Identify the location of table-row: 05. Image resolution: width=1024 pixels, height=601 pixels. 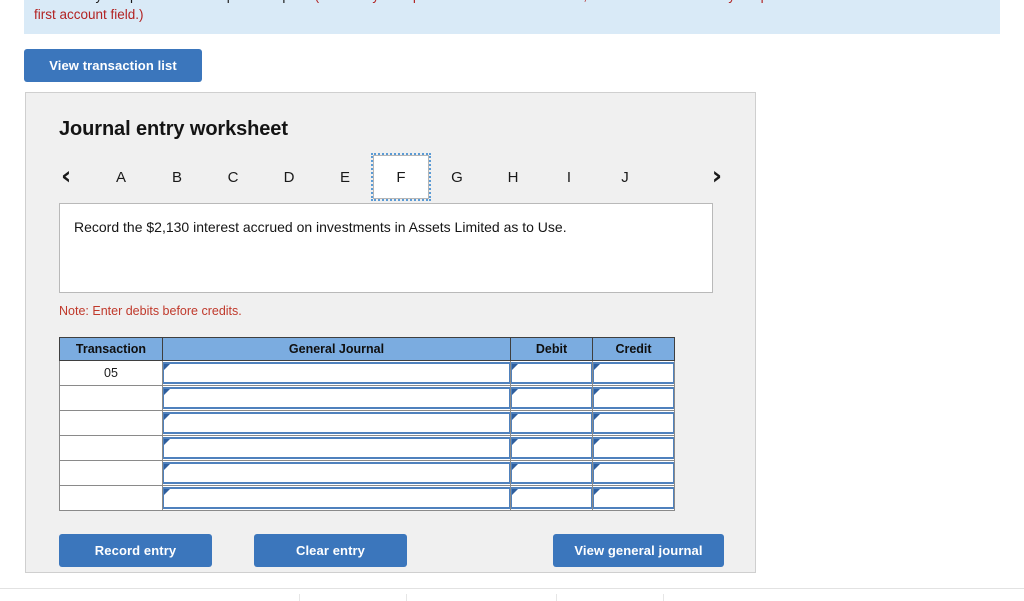
(367, 373).